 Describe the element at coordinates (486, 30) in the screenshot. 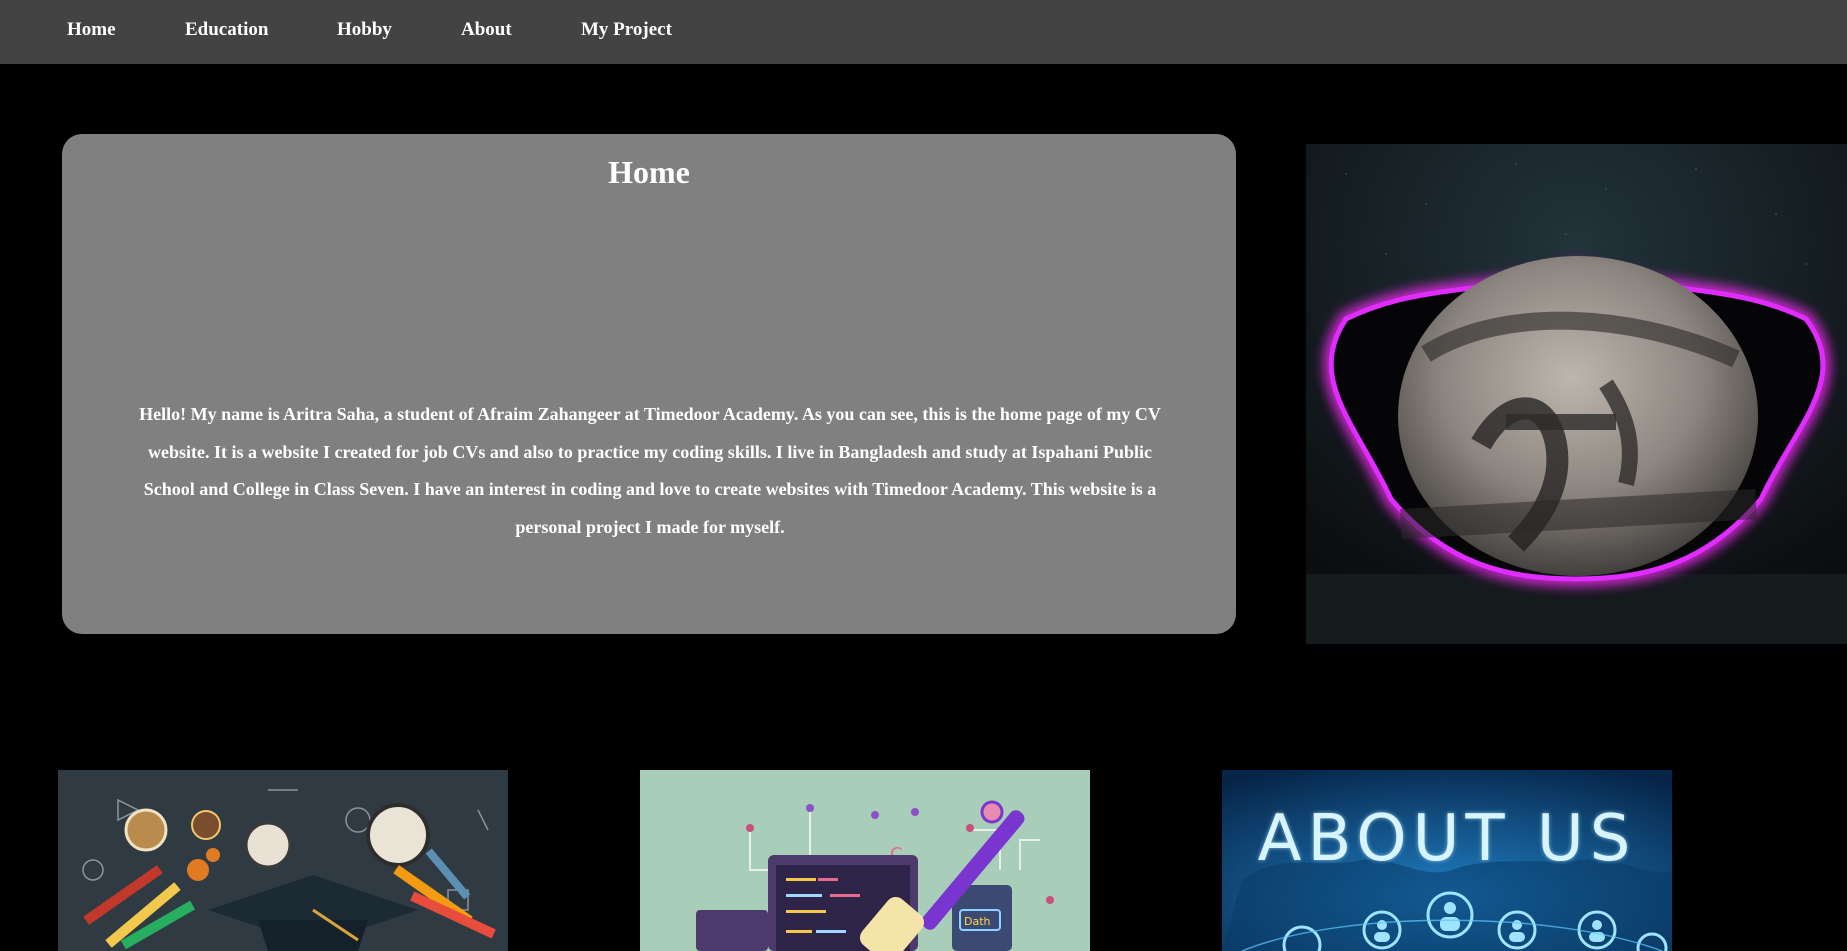

I see `nav-link-about: About` at that location.